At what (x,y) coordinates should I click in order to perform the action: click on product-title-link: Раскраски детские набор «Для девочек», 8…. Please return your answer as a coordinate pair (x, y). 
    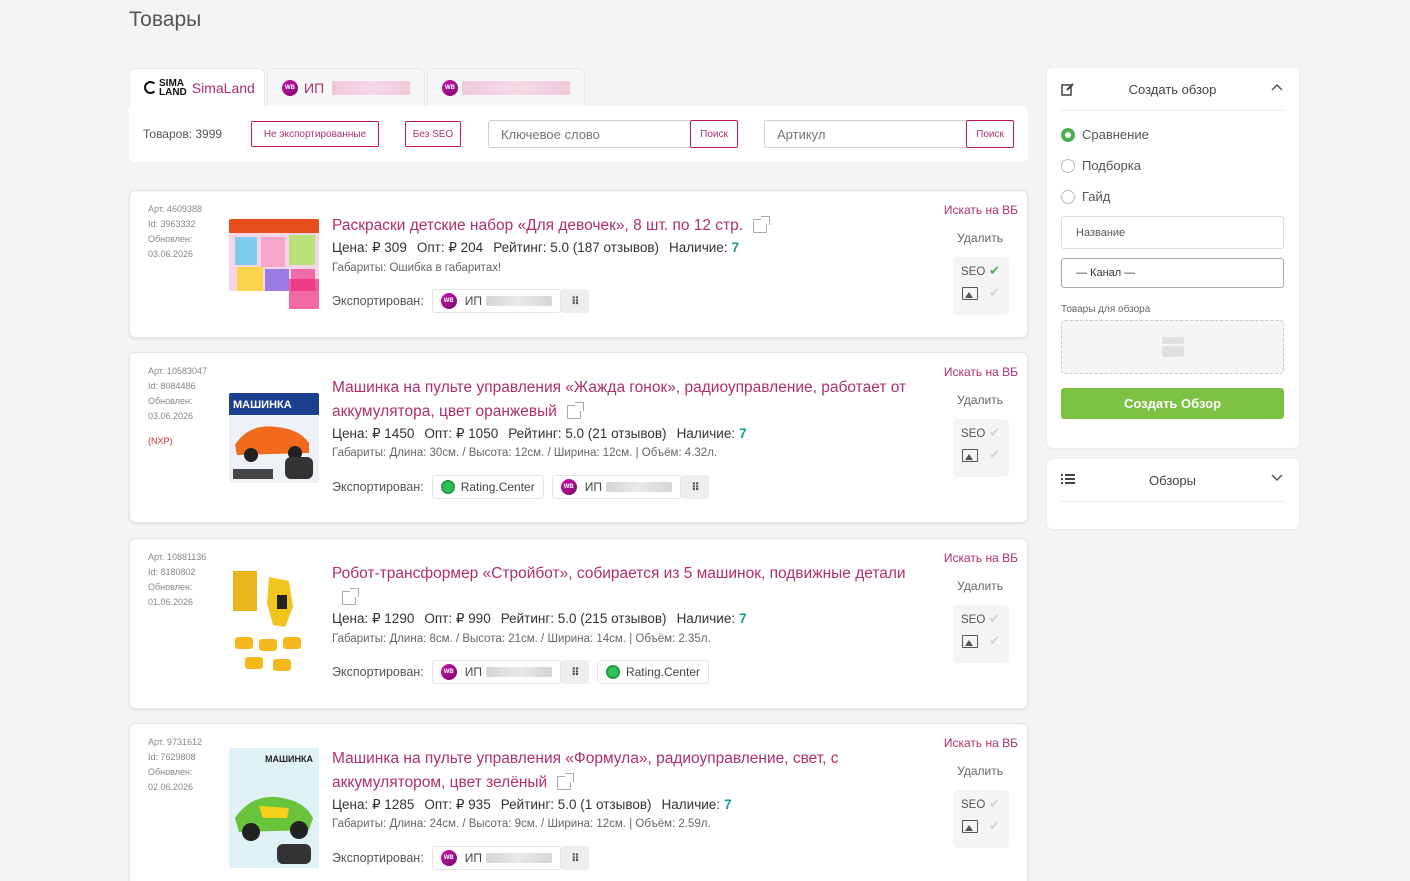
    Looking at the image, I should click on (627, 226).